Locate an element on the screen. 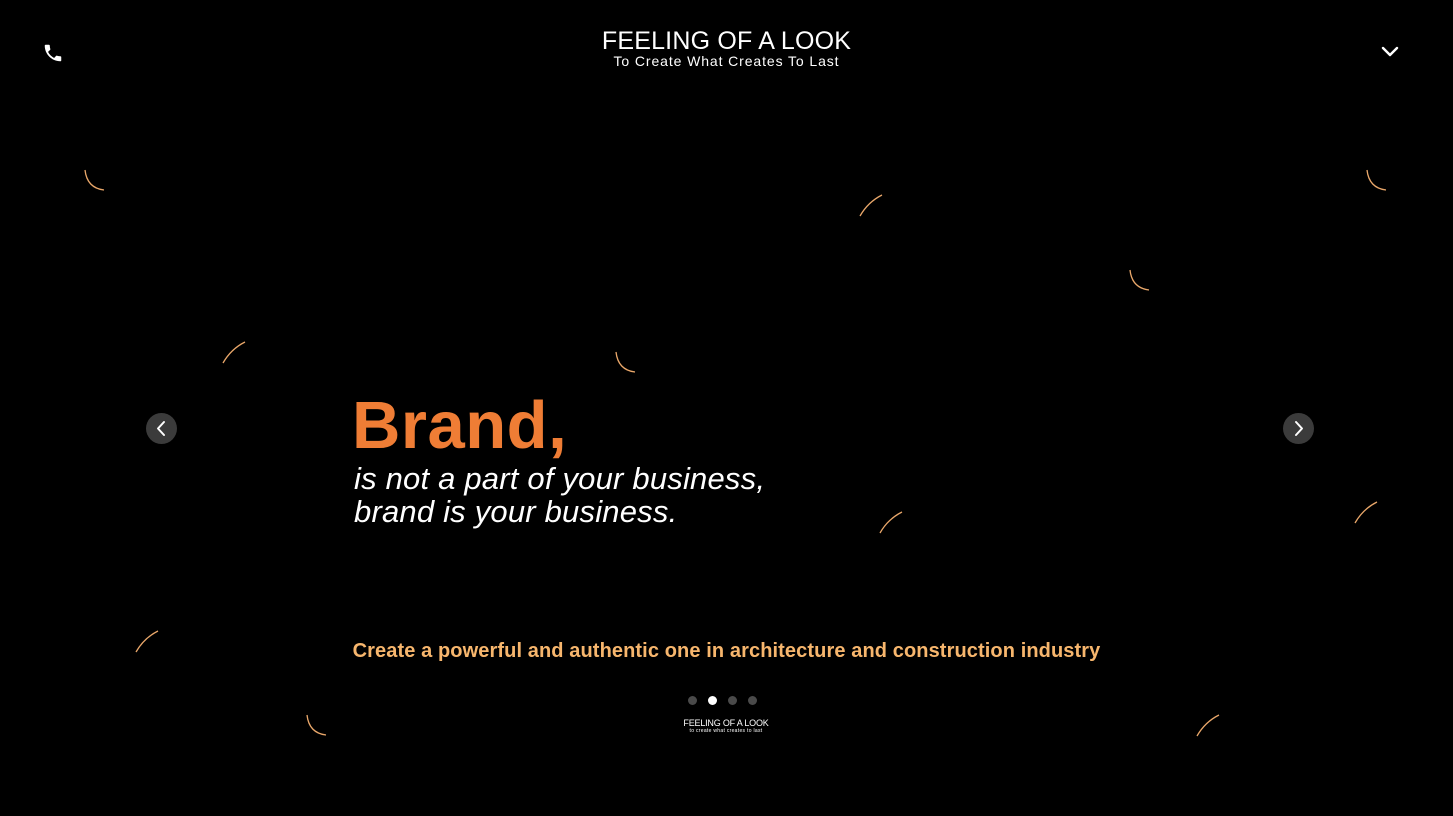  footer-logo-title: FEELING OF A LOOK is located at coordinates (726, 723).